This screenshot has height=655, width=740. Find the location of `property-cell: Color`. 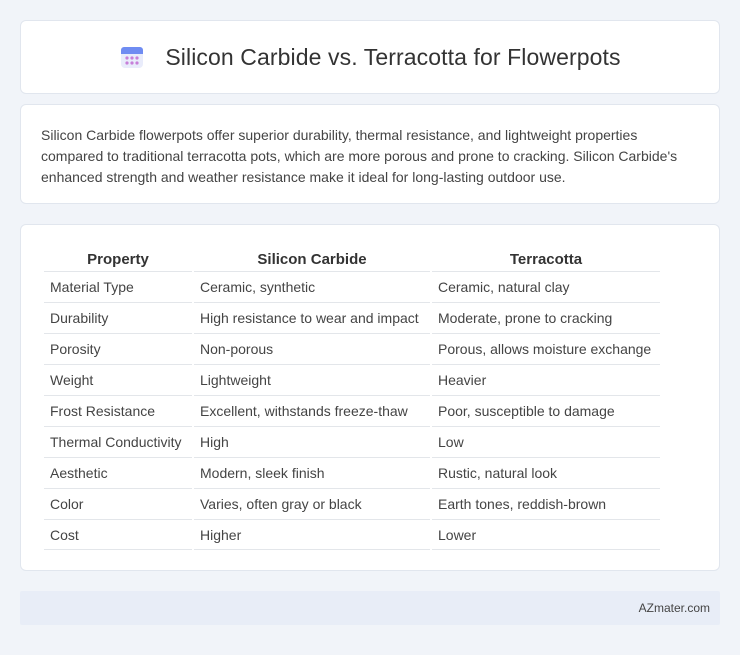

property-cell: Color is located at coordinates (118, 503).